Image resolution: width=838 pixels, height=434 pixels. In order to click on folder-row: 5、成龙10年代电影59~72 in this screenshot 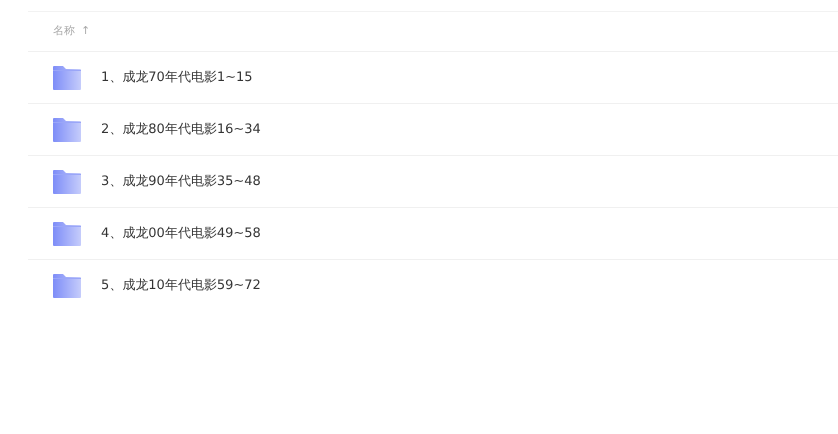, I will do `click(433, 286)`.